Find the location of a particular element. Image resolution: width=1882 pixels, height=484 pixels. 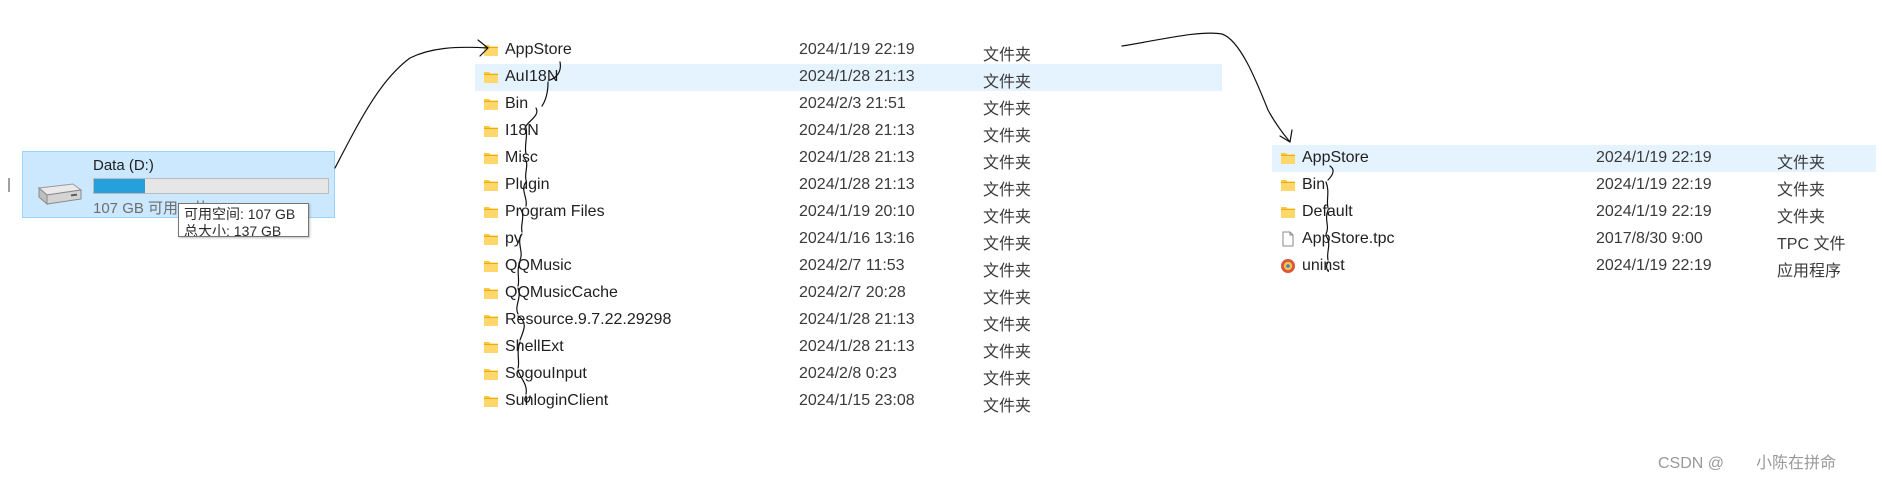

middle-list-row: ShellExt 2024/1/28 21:13 文件夹 is located at coordinates (848, 347).